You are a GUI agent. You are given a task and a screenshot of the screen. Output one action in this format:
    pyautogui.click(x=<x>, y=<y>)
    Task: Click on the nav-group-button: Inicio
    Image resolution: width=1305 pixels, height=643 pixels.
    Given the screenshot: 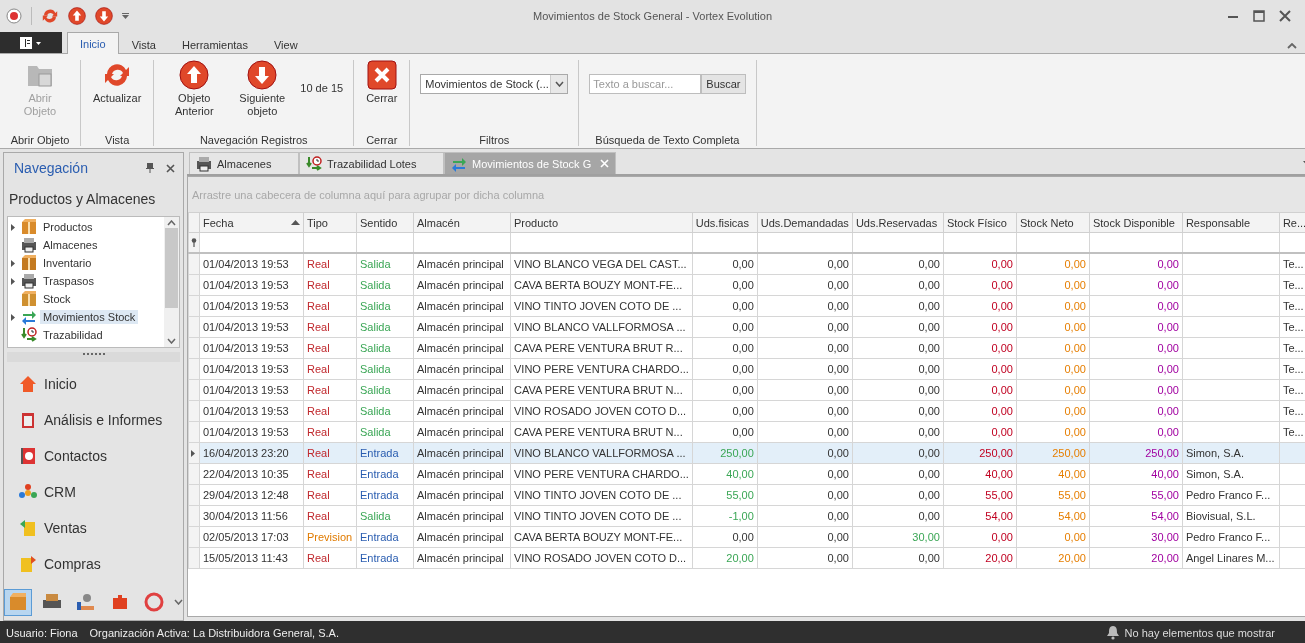 What is the action you would take?
    pyautogui.click(x=93, y=384)
    